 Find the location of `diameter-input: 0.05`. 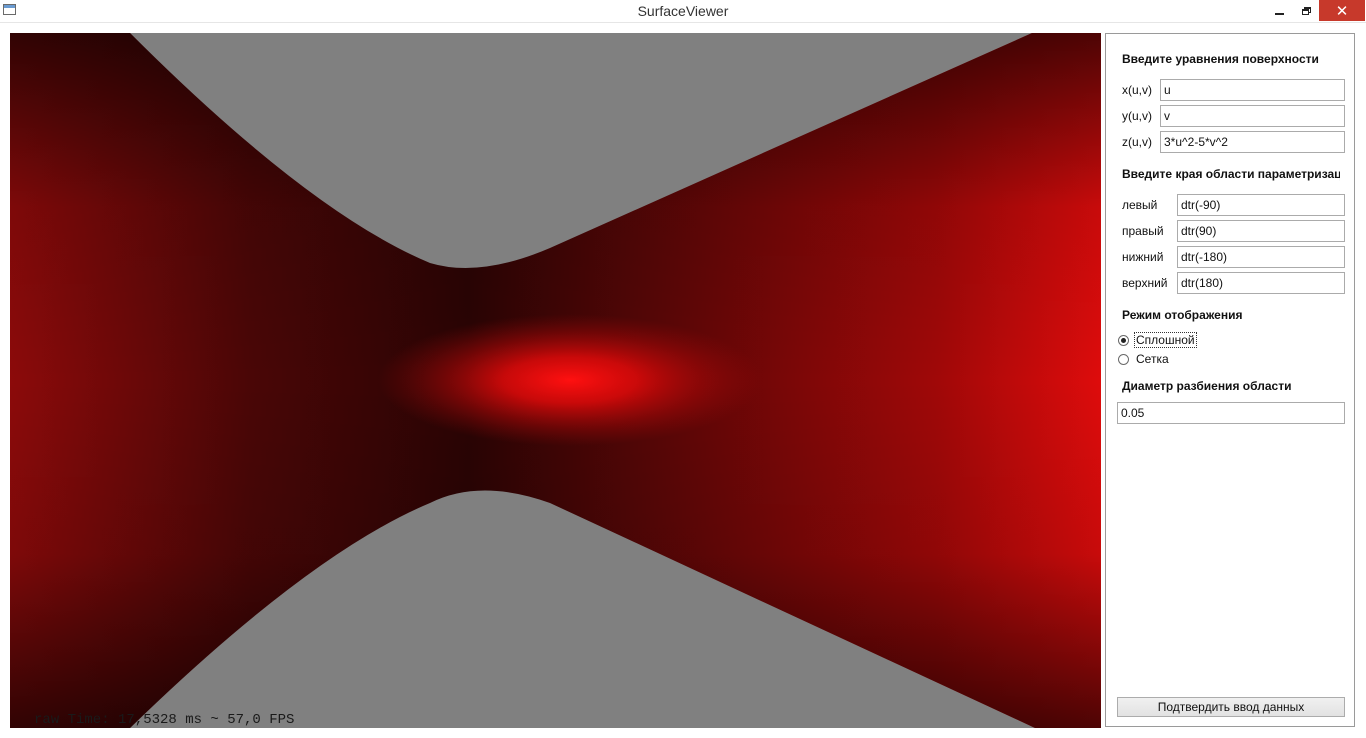

diameter-input: 0.05 is located at coordinates (1231, 413).